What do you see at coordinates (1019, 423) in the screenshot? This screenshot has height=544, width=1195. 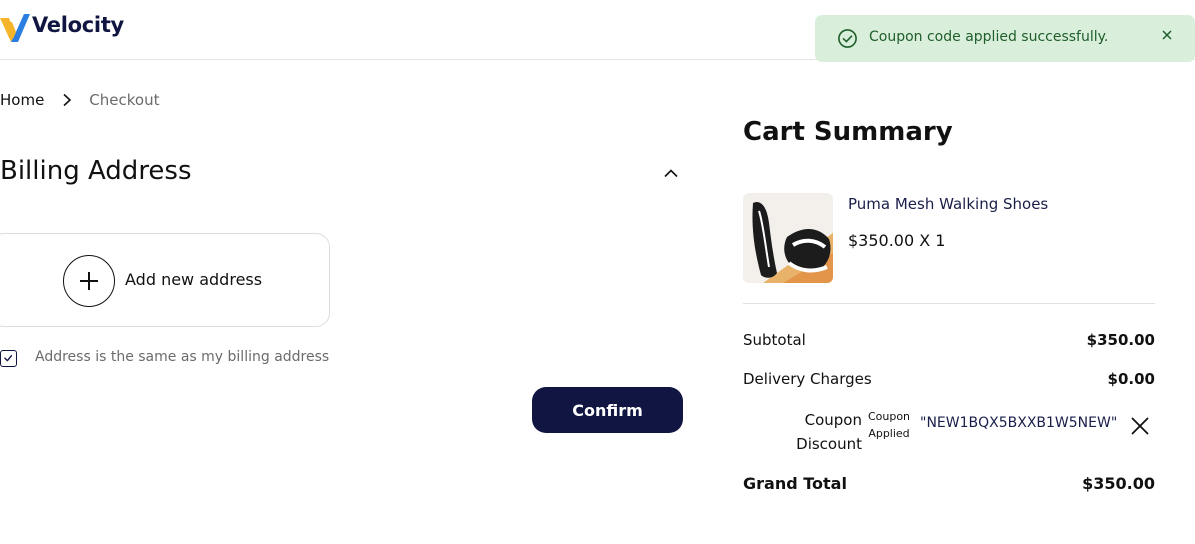 I see `coupon-code: "NEW1BQX5BXXB1W5NEW"` at bounding box center [1019, 423].